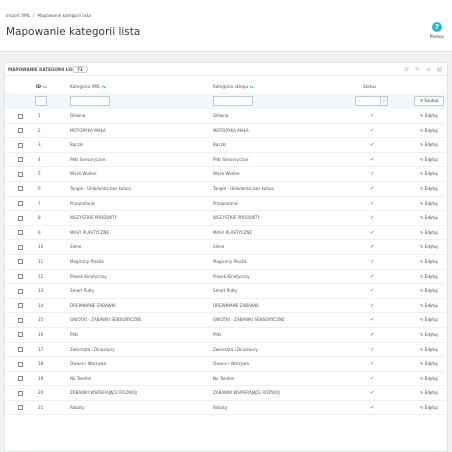  What do you see at coordinates (437, 31) in the screenshot?
I see `help-button: ? Pomoc` at bounding box center [437, 31].